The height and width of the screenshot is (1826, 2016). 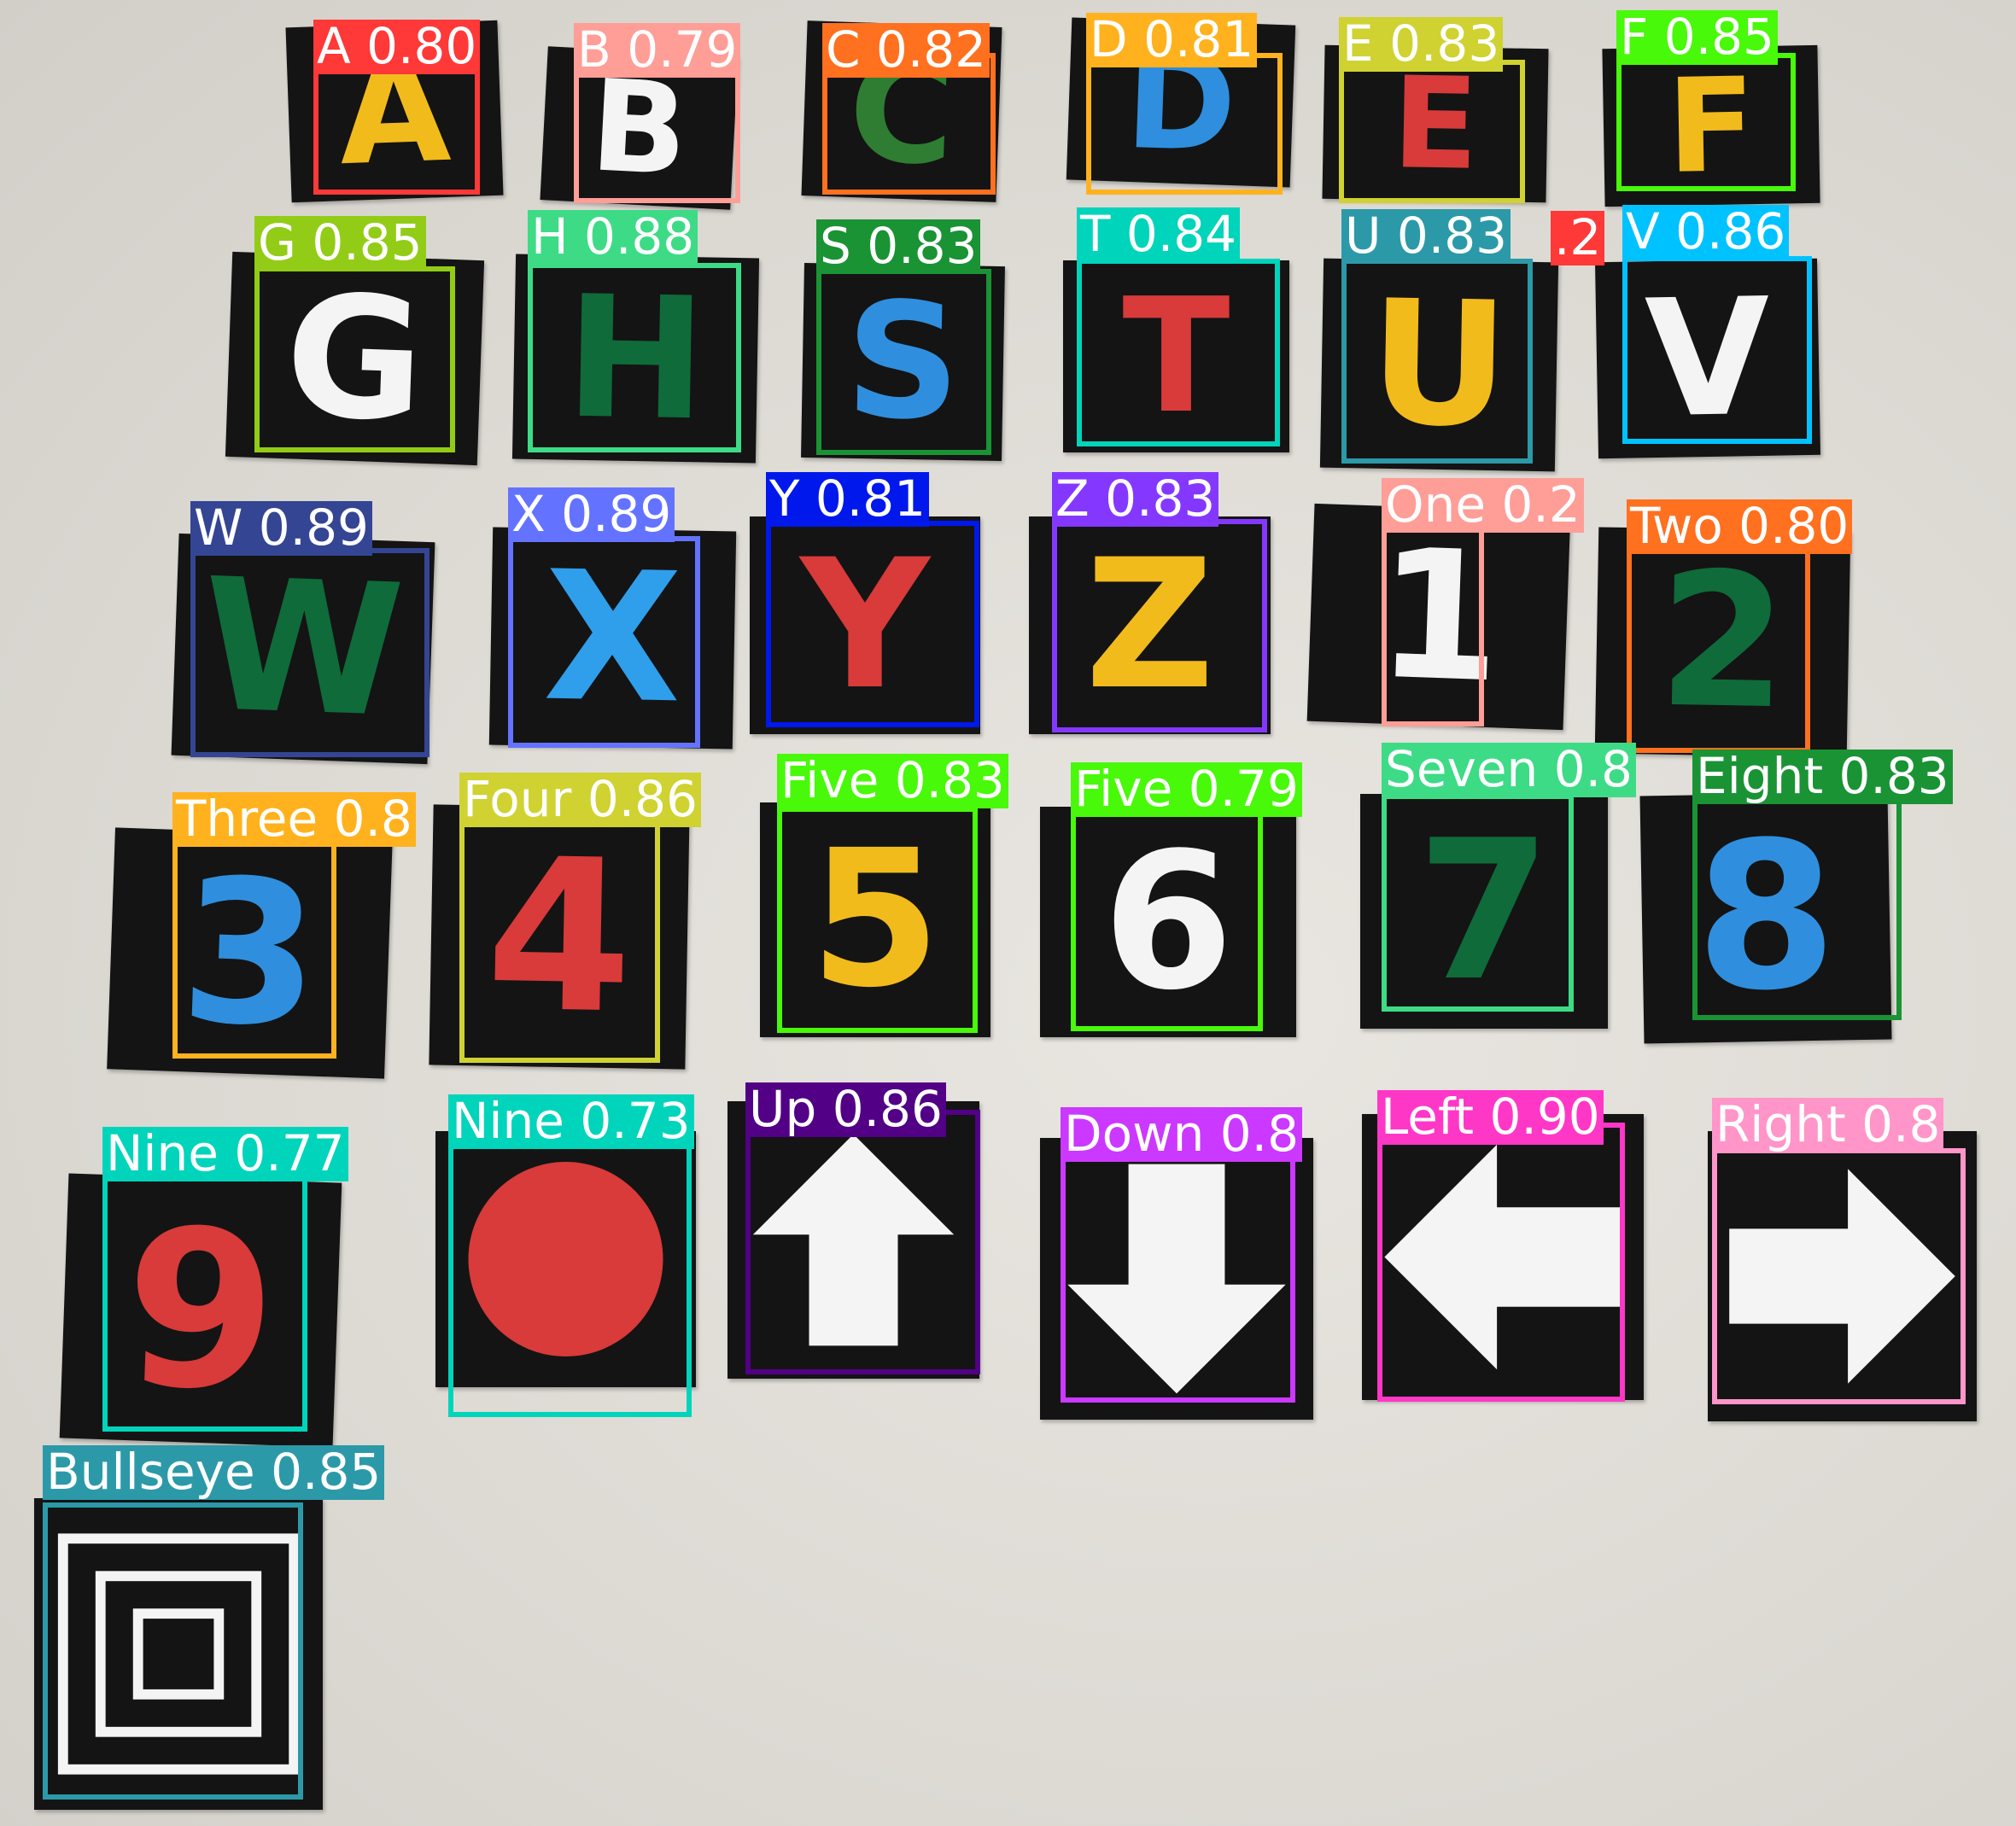 I want to click on arrow-up-icon, so click(x=853, y=1240).